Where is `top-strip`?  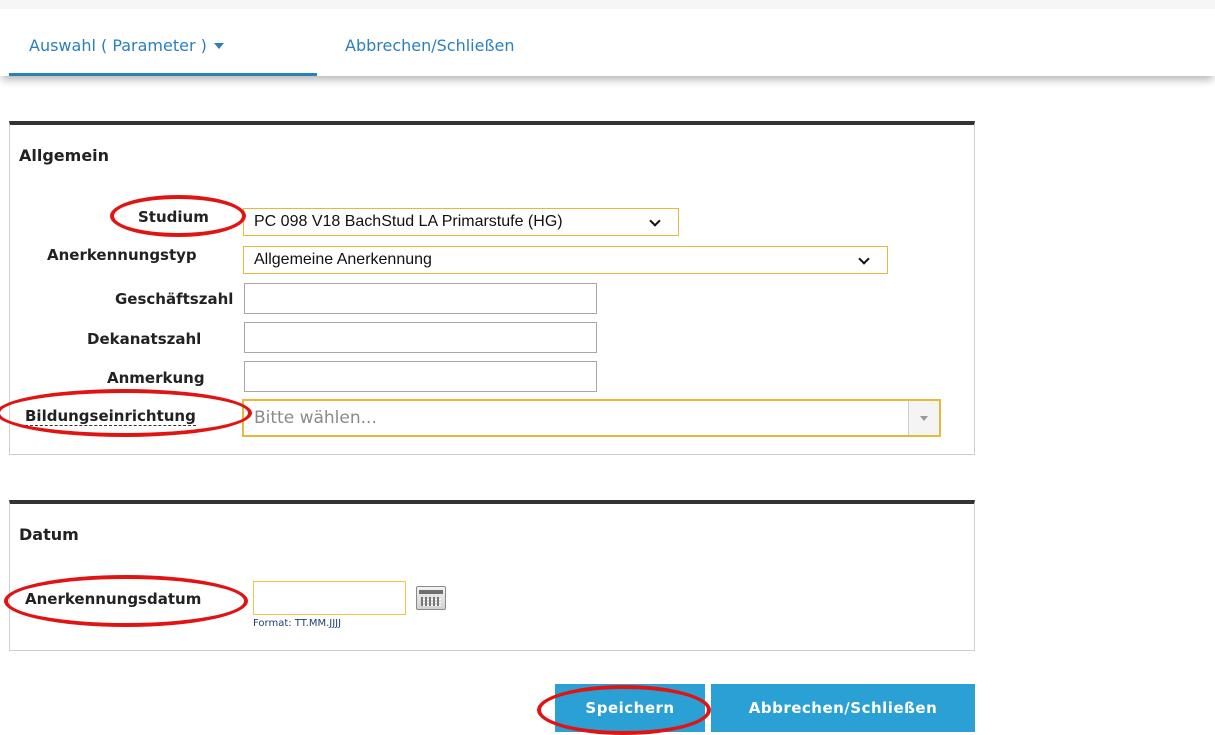 top-strip is located at coordinates (607, 4).